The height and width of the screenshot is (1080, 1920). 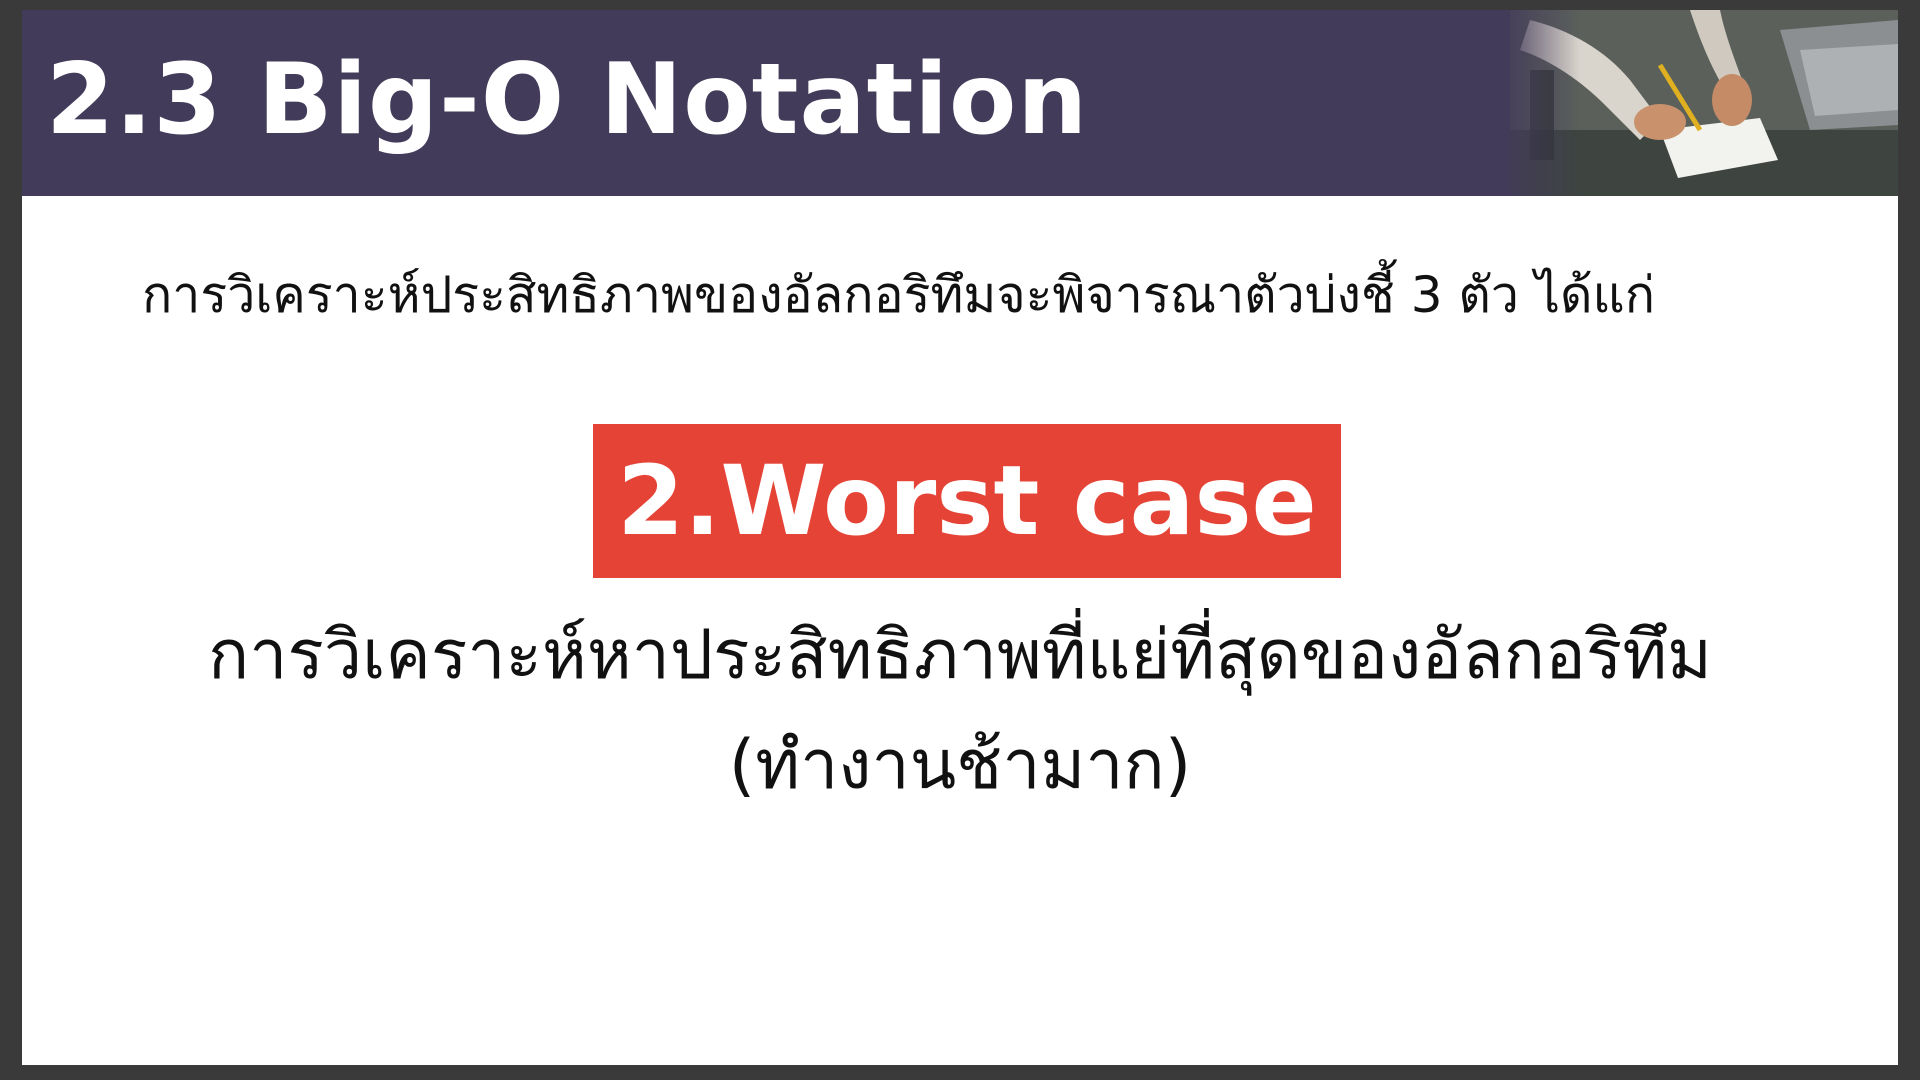 I want to click on header-photo-image, so click(x=1704, y=103).